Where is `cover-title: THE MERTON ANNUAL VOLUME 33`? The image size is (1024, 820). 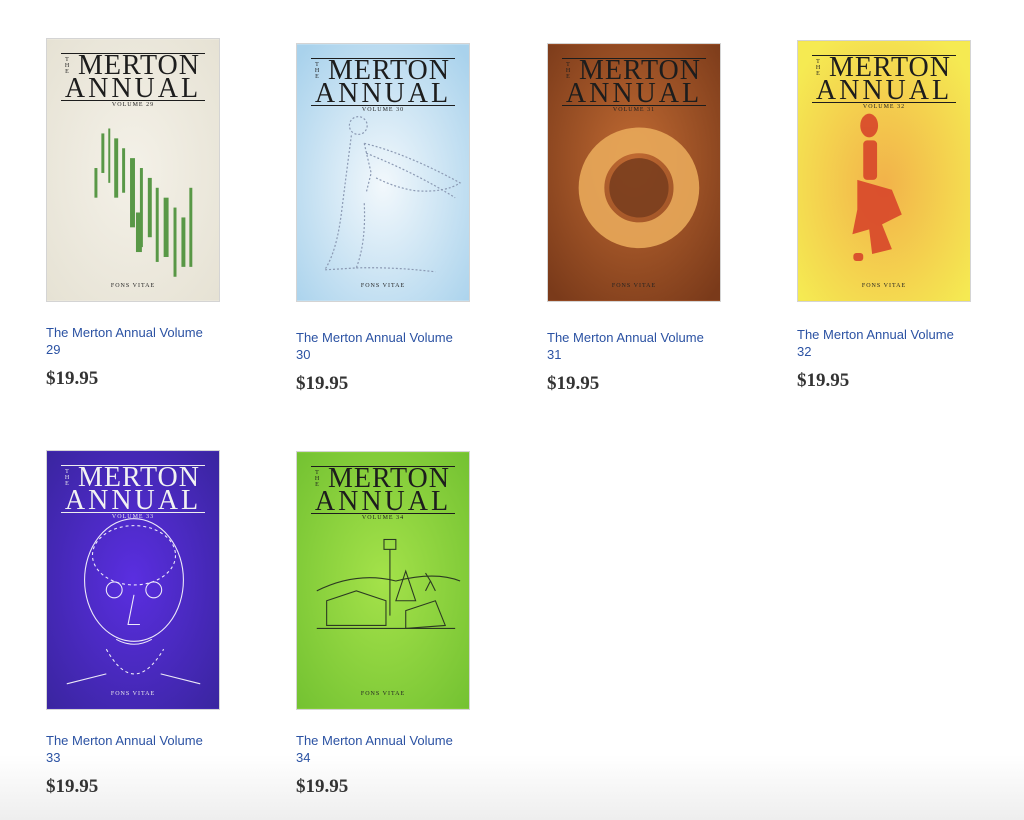 cover-title: THE MERTON ANNUAL VOLUME 33 is located at coordinates (133, 492).